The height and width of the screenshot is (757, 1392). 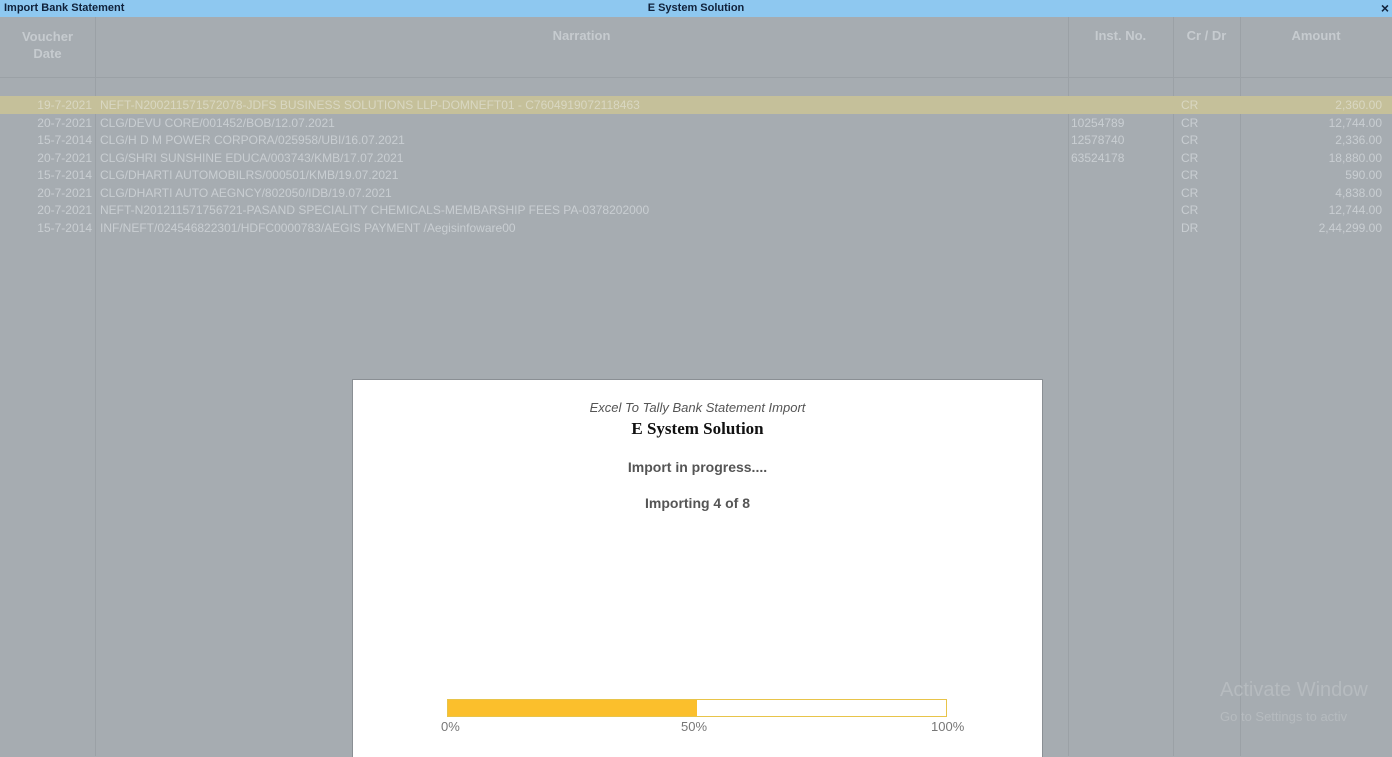 I want to click on cell-amount: 18,880.00, so click(x=1355, y=157).